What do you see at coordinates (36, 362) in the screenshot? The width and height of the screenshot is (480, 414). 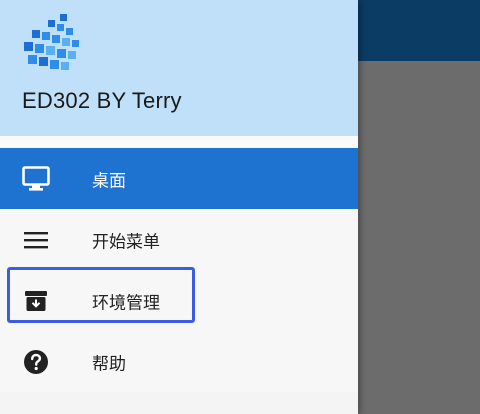 I see `help-circle-icon` at bounding box center [36, 362].